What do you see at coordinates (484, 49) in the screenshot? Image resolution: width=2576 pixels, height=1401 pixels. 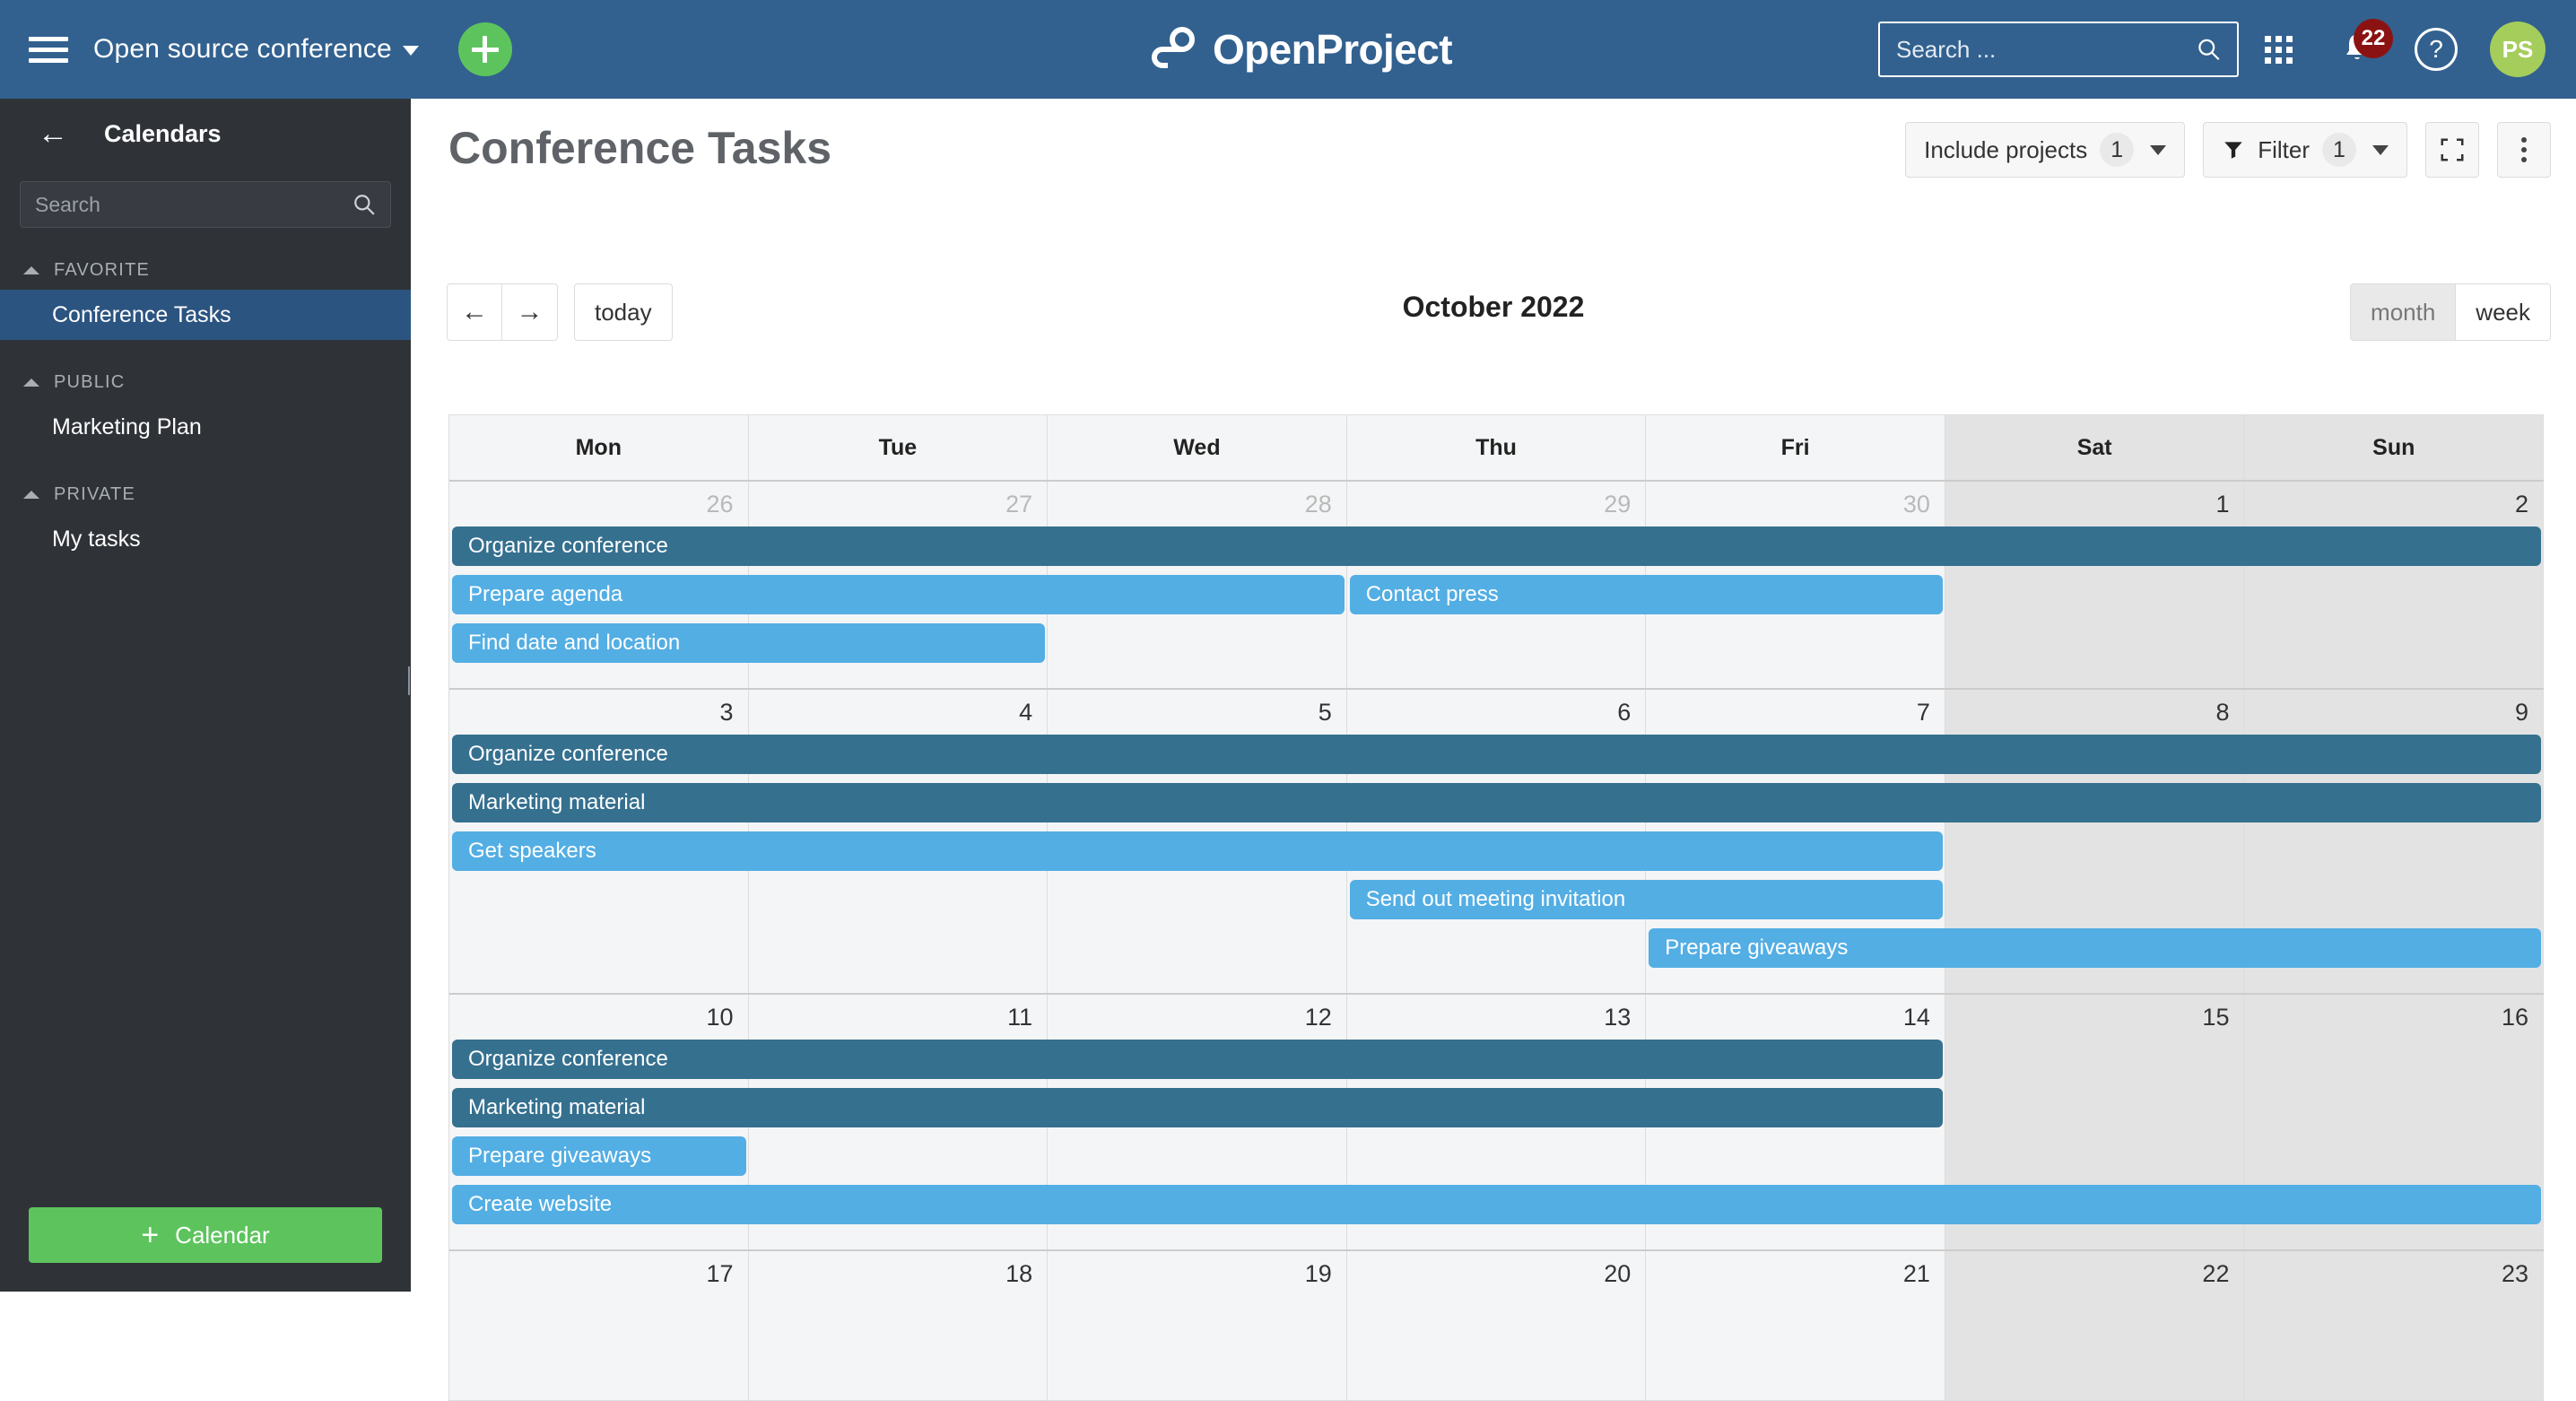 I see `global-add-button` at bounding box center [484, 49].